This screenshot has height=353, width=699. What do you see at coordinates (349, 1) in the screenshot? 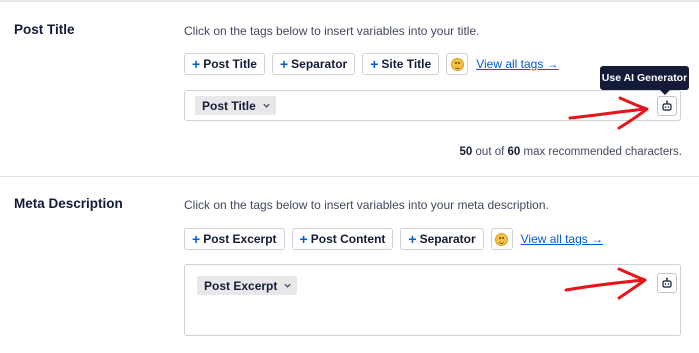
I see `top-border` at bounding box center [349, 1].